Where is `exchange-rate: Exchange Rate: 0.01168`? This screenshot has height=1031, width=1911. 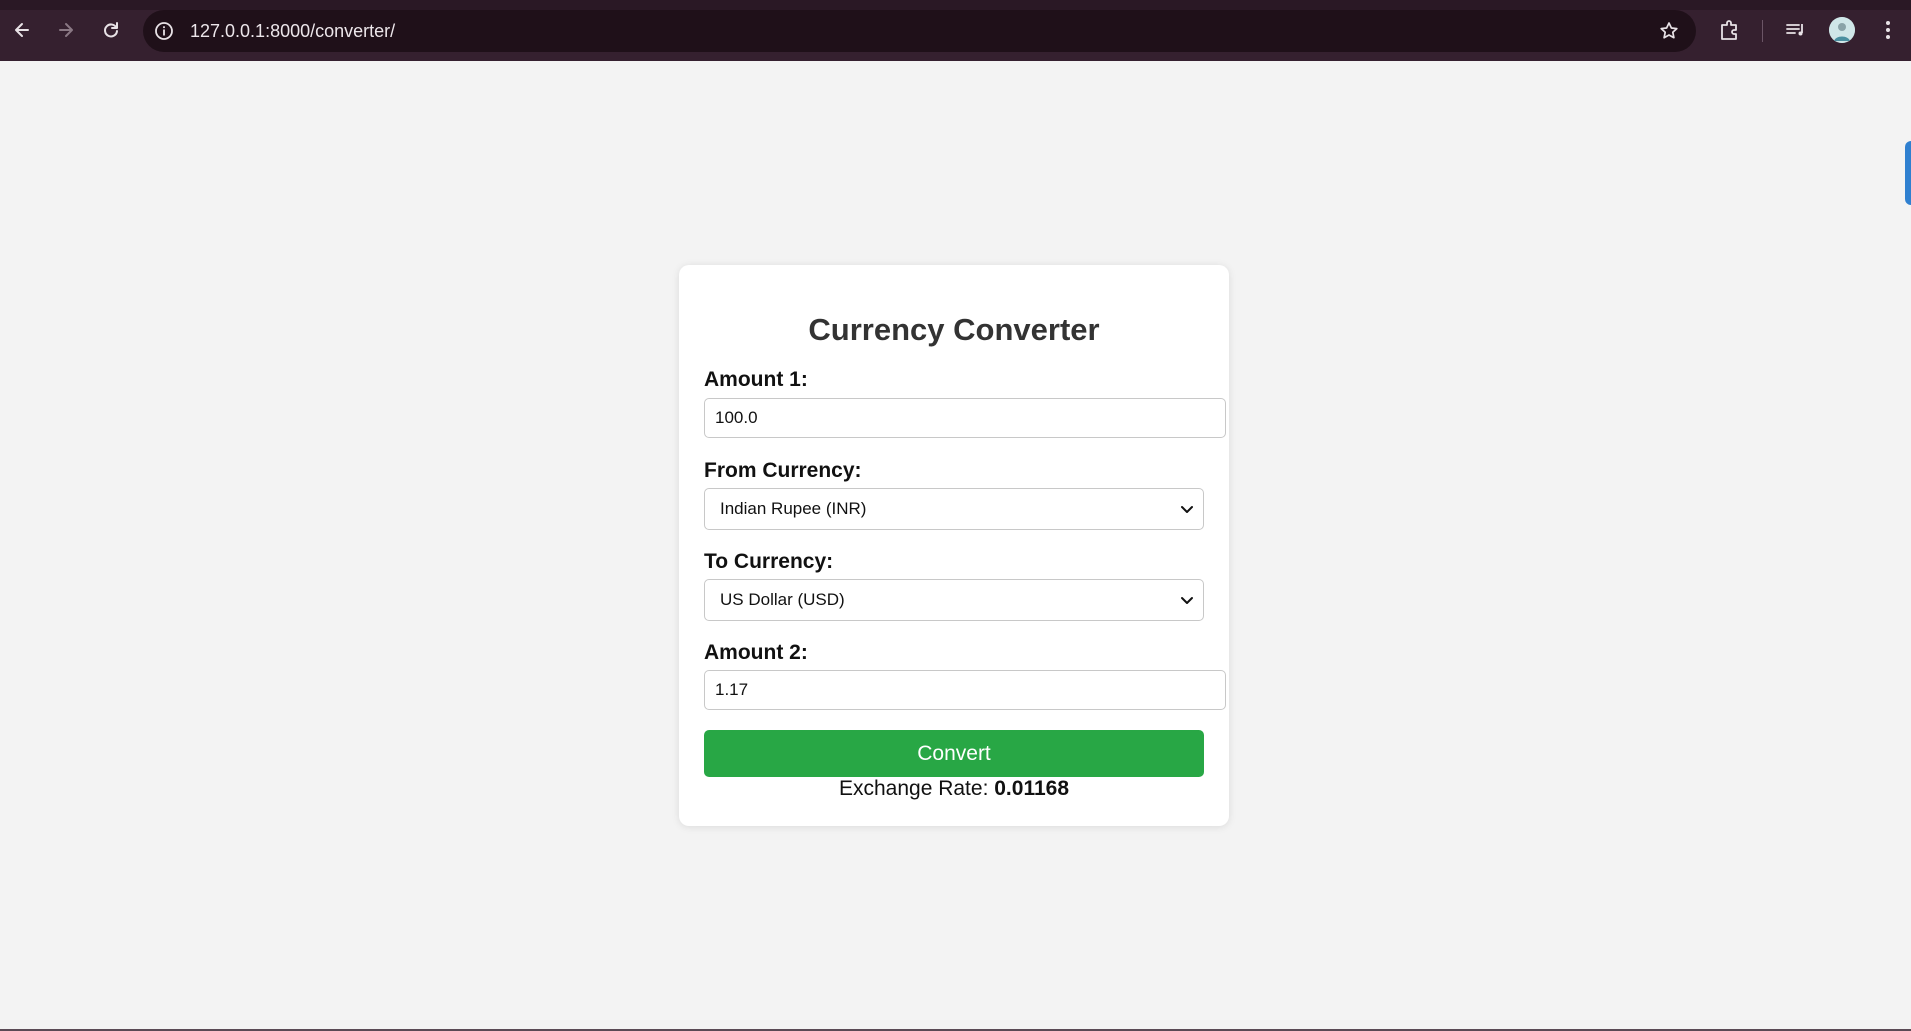 exchange-rate: Exchange Rate: 0.01168 is located at coordinates (954, 789).